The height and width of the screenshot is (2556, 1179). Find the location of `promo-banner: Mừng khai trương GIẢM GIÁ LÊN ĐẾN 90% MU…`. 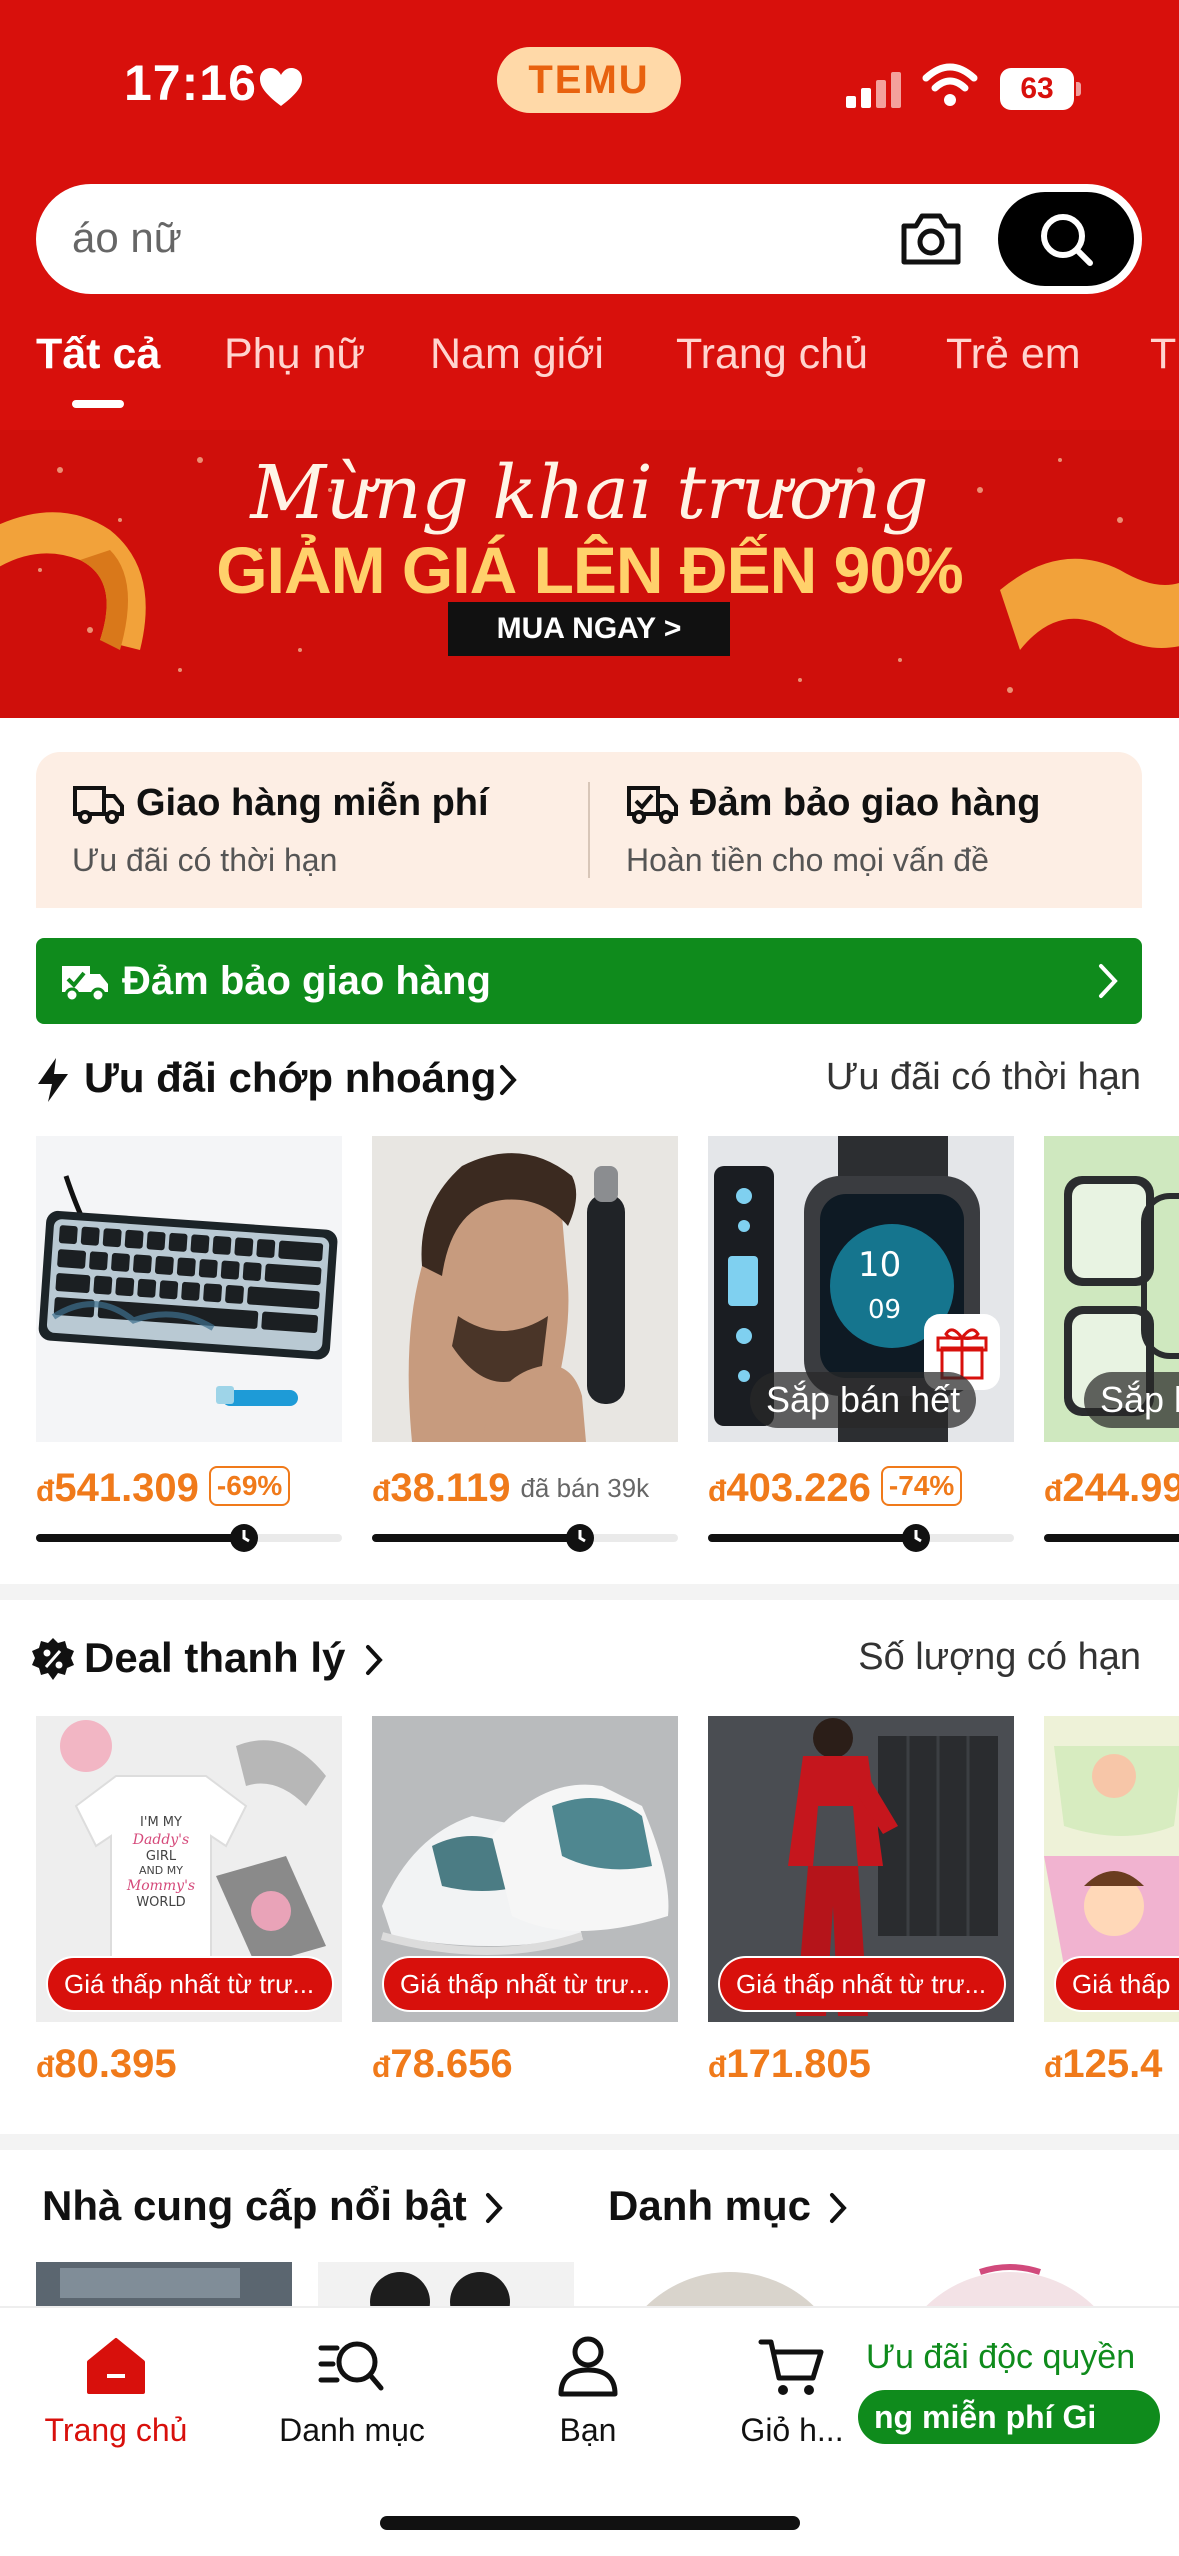

promo-banner: Mừng khai trương GIẢM GIÁ LÊN ĐẾN 90% MU… is located at coordinates (589, 574).